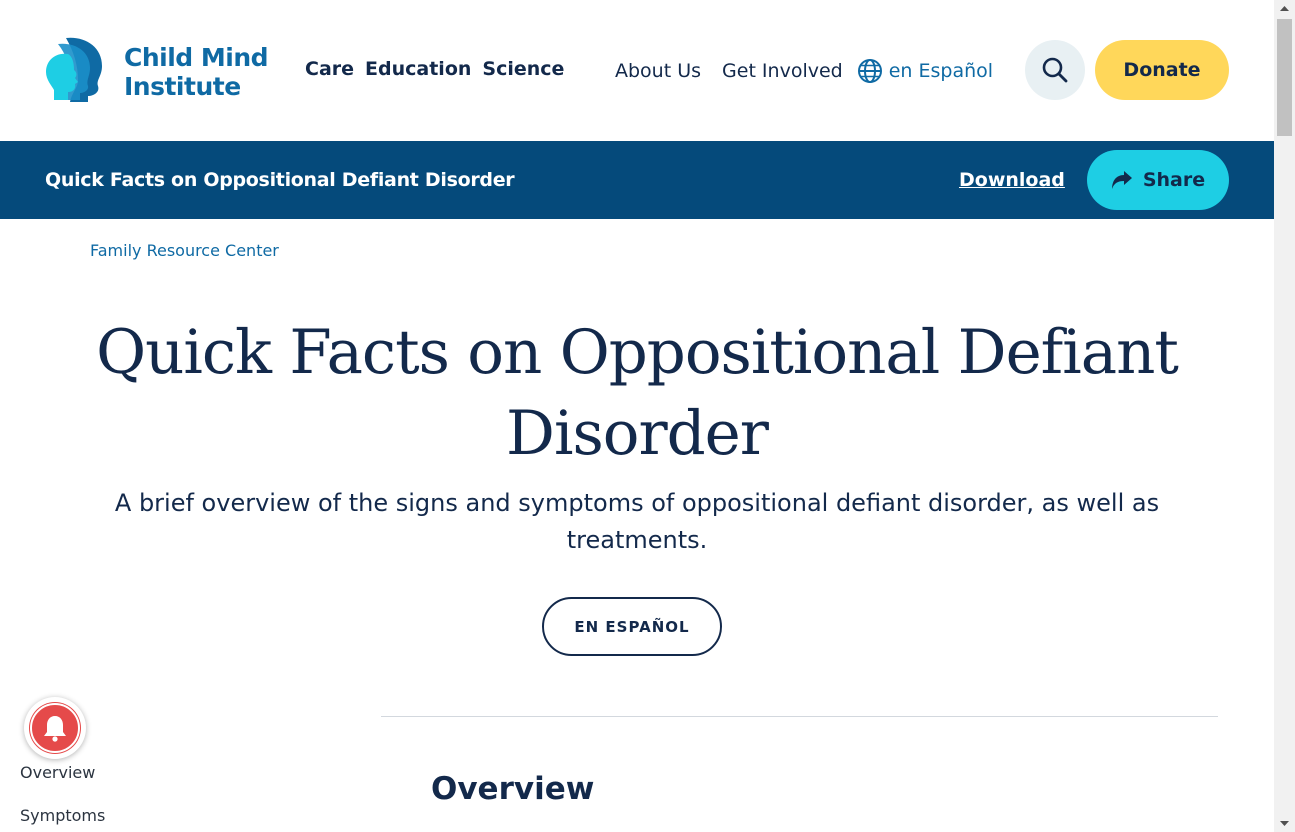  What do you see at coordinates (329, 69) in the screenshot?
I see `nav-item-care: Care` at bounding box center [329, 69].